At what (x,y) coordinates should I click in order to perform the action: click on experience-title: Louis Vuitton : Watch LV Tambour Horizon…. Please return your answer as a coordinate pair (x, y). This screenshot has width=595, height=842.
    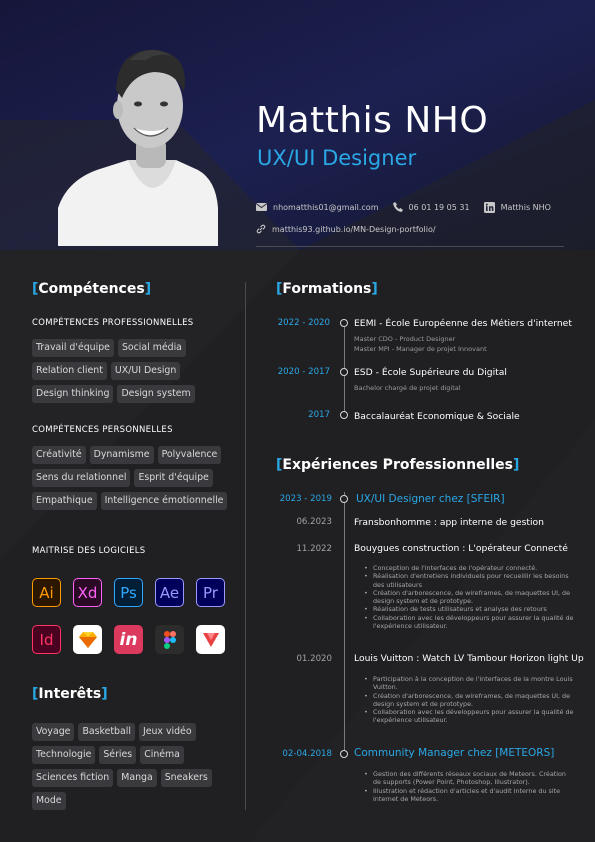
    Looking at the image, I should click on (469, 658).